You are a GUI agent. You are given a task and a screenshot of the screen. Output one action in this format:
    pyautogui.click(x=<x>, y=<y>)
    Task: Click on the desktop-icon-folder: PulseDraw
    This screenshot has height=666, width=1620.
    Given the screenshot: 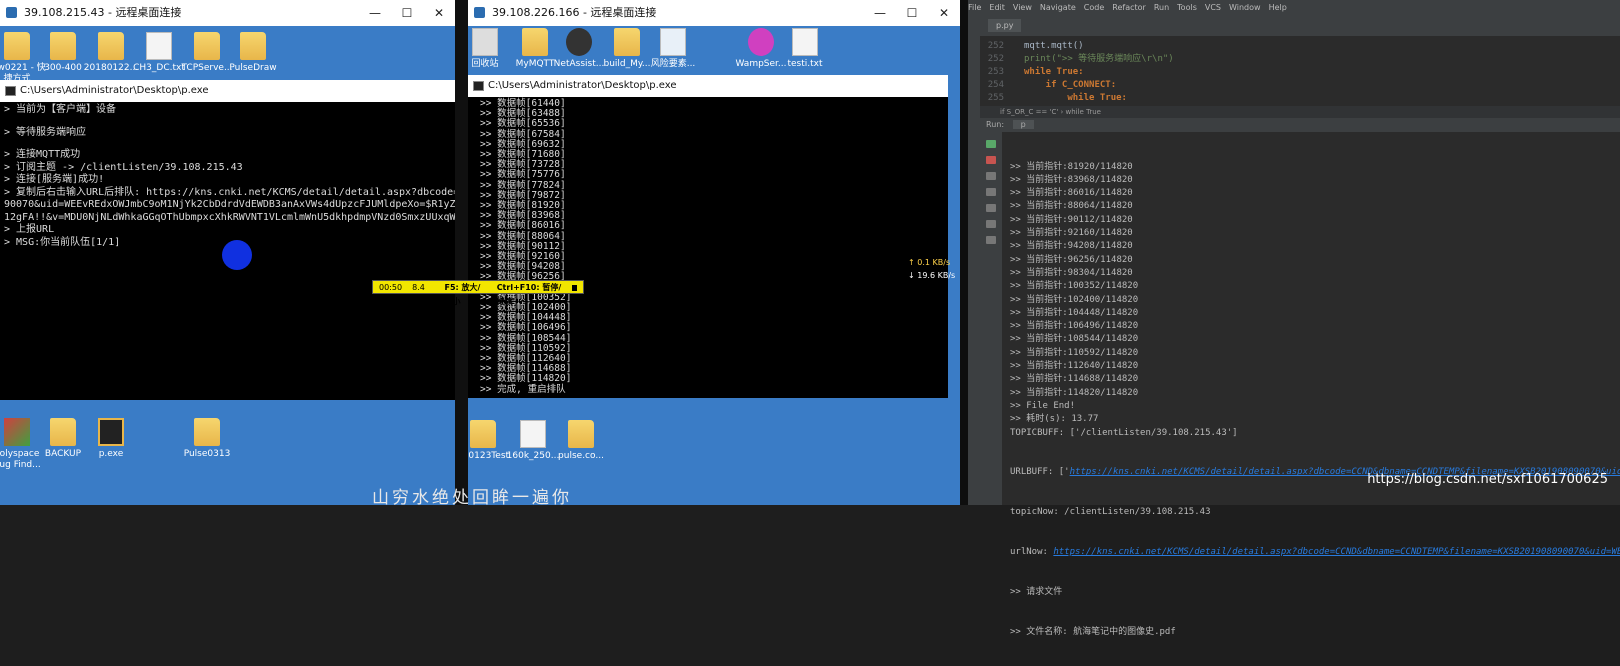 What is the action you would take?
    pyautogui.click(x=253, y=53)
    